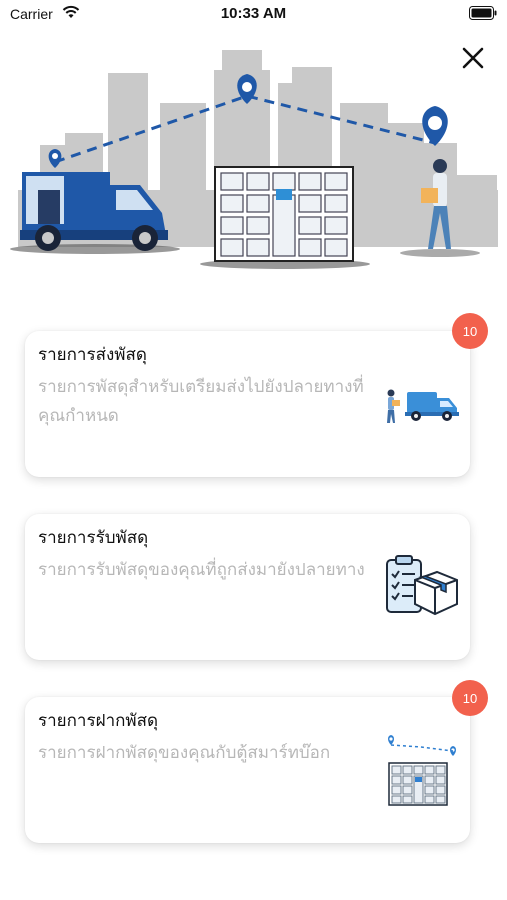  I want to click on send-parcel-badge: 10, so click(470, 331).